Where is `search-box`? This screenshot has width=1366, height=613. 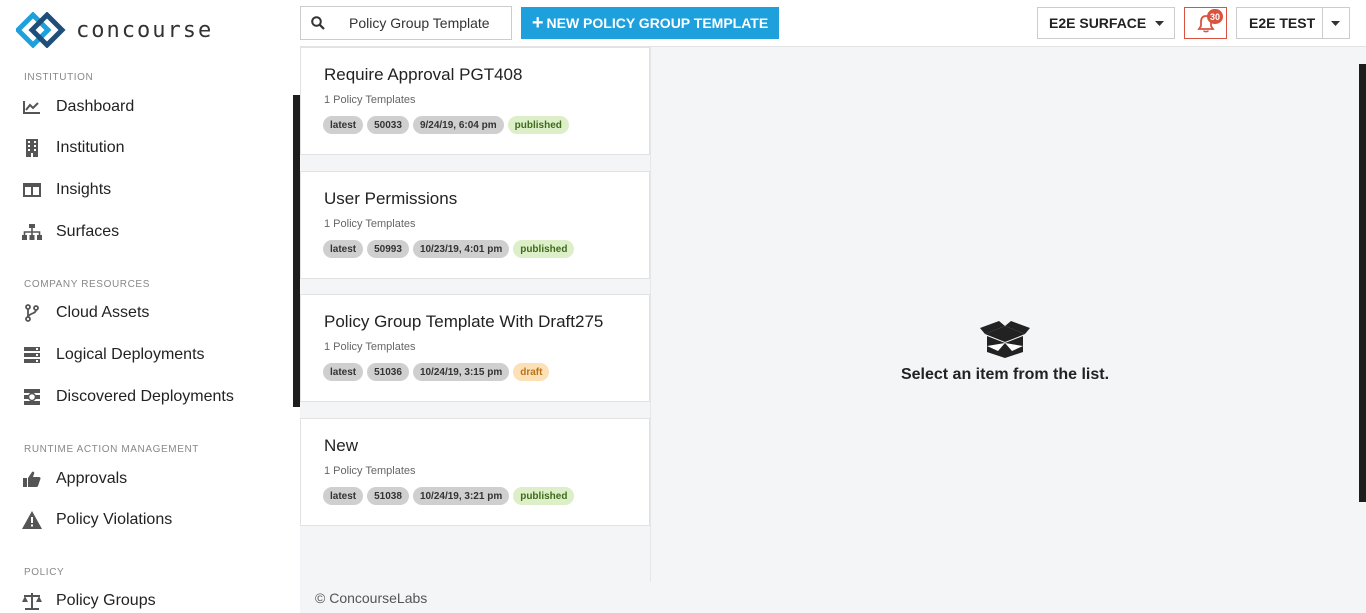
search-box is located at coordinates (406, 23).